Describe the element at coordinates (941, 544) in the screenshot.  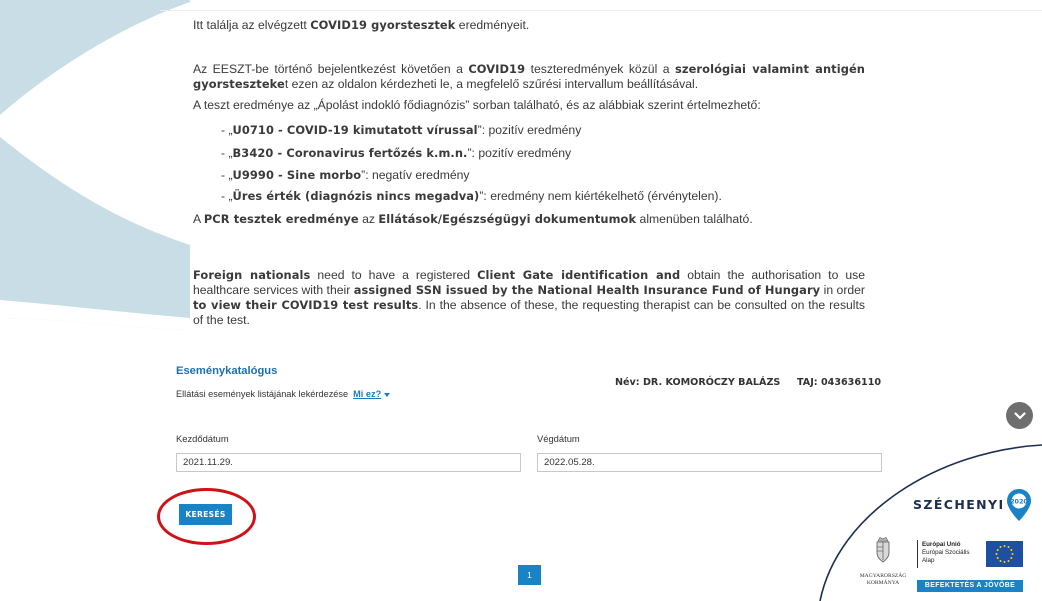
I see `eu-line1: Európai Unió` at that location.